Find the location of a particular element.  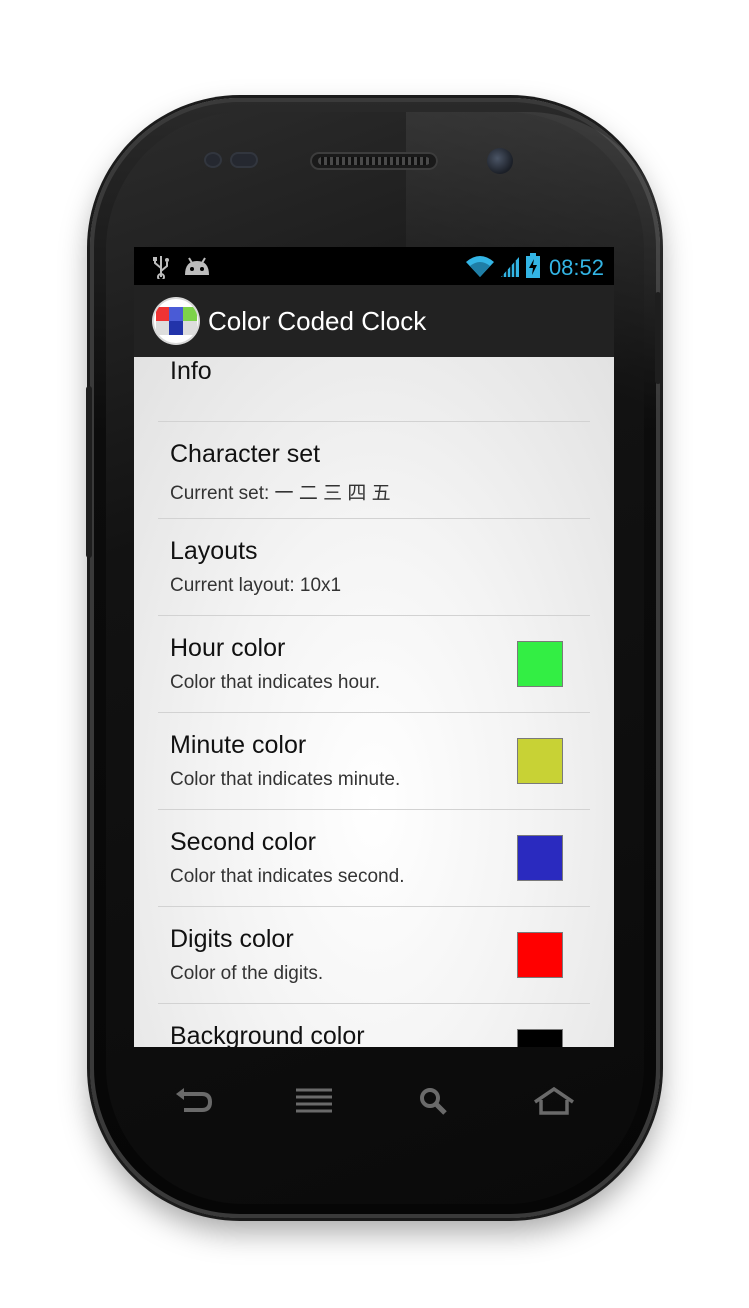

menu-button is located at coordinates (314, 1103).